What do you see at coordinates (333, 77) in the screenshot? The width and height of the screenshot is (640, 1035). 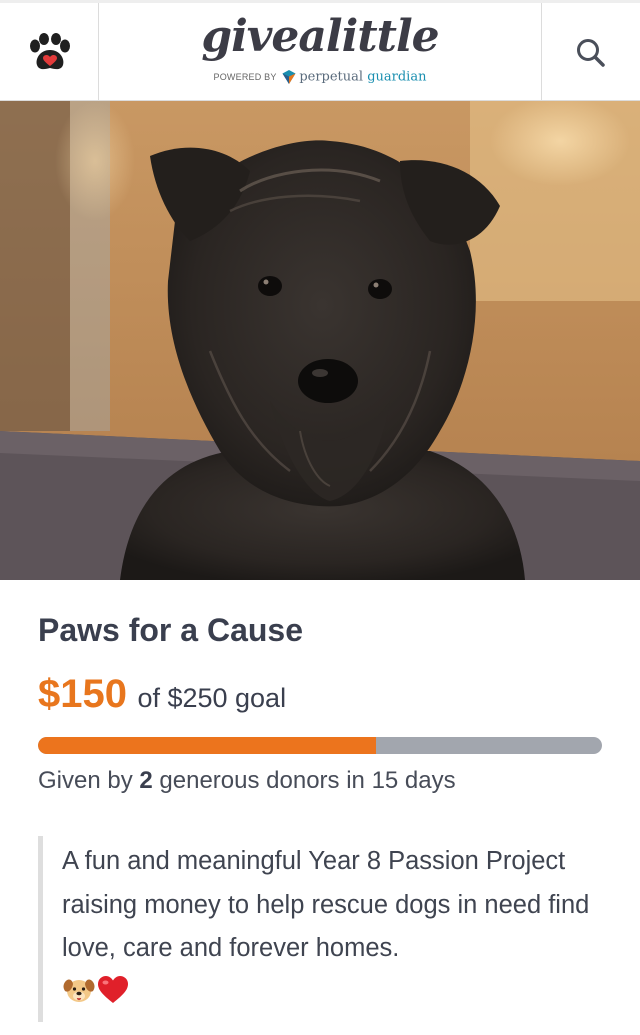 I see `partner-name-part1: perpetual` at bounding box center [333, 77].